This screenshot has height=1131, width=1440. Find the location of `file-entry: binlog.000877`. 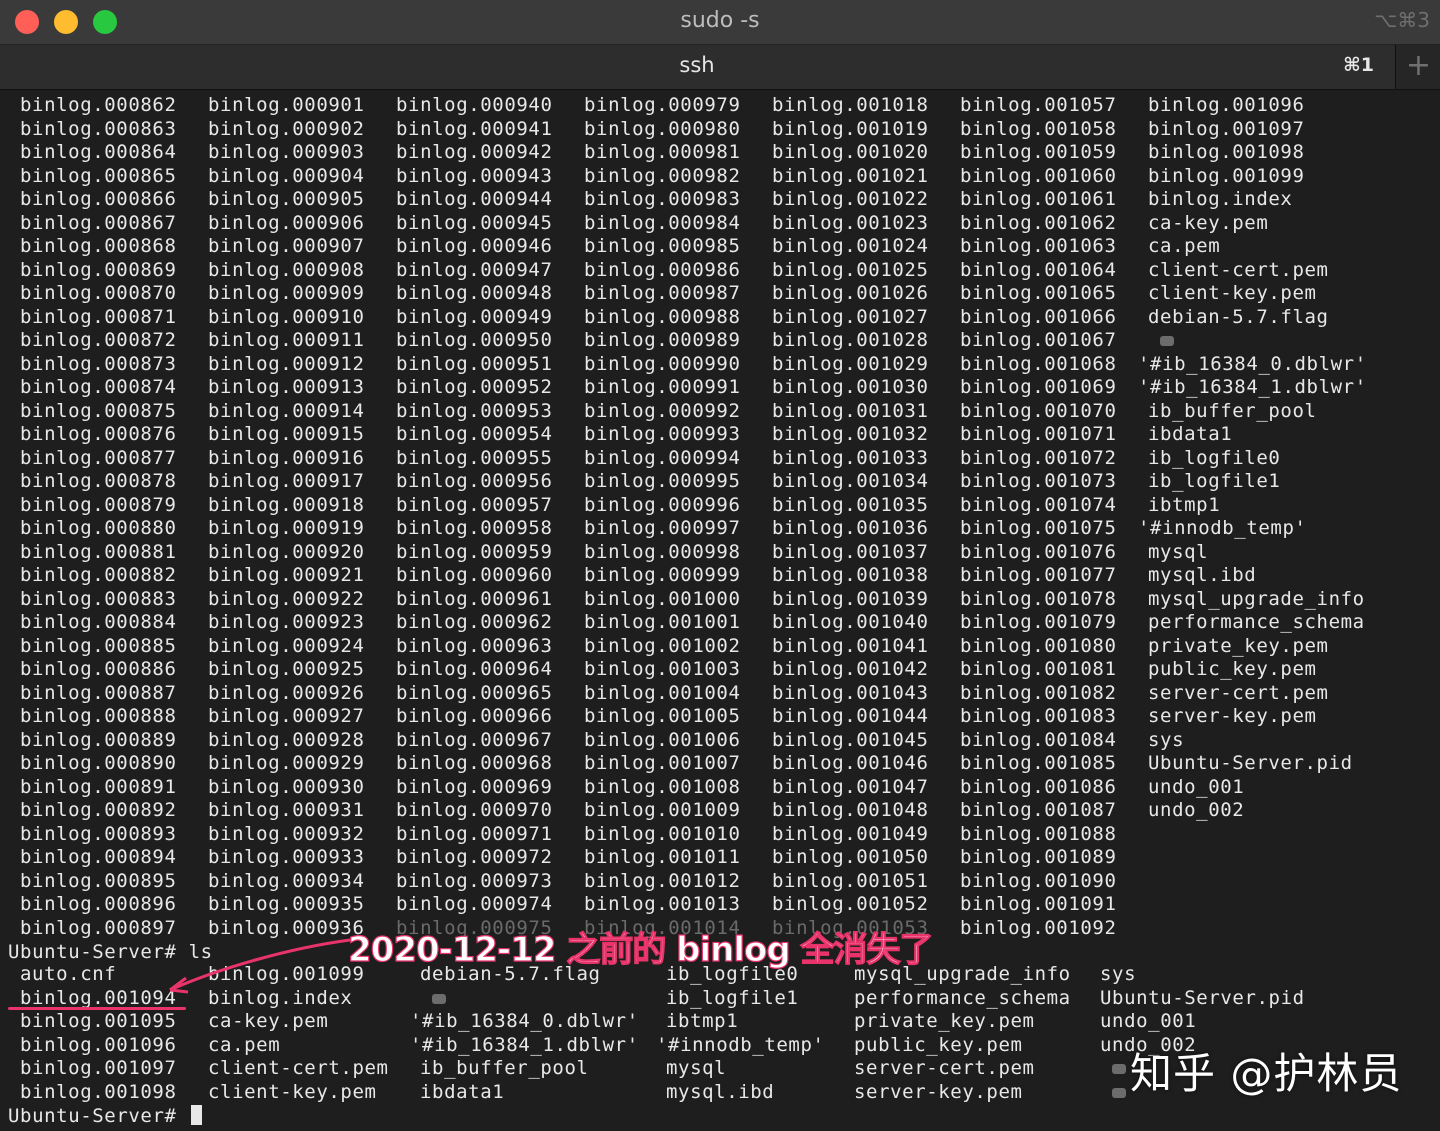

file-entry: binlog.000877 is located at coordinates (98, 457).